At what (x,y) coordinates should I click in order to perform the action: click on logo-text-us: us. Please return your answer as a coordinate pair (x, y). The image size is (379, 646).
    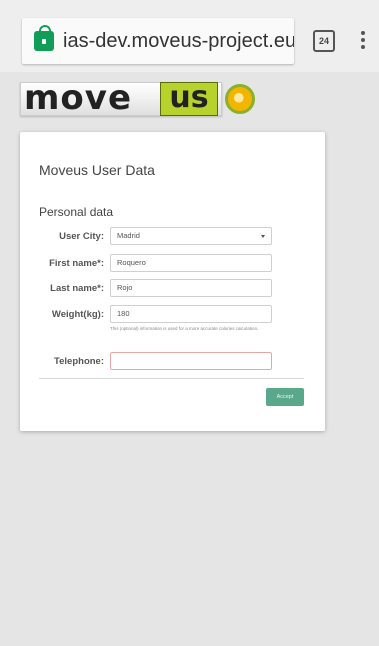
    Looking at the image, I should click on (189, 99).